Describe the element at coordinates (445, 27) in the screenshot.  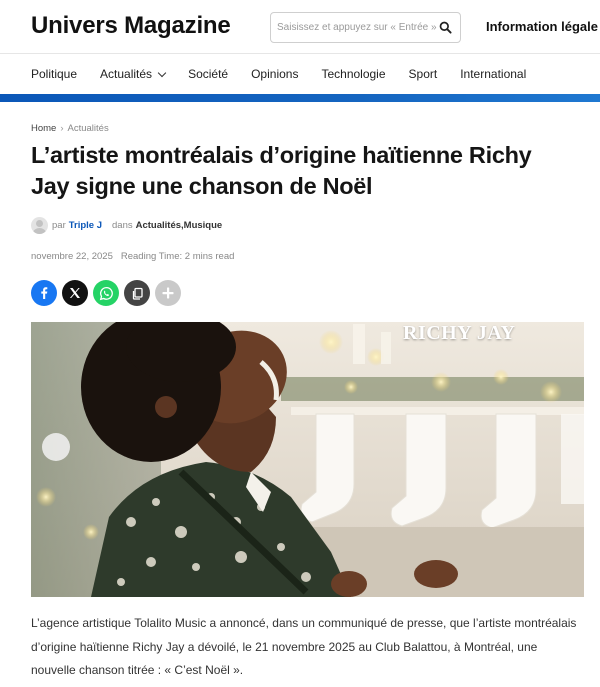
I see `search-icon` at that location.